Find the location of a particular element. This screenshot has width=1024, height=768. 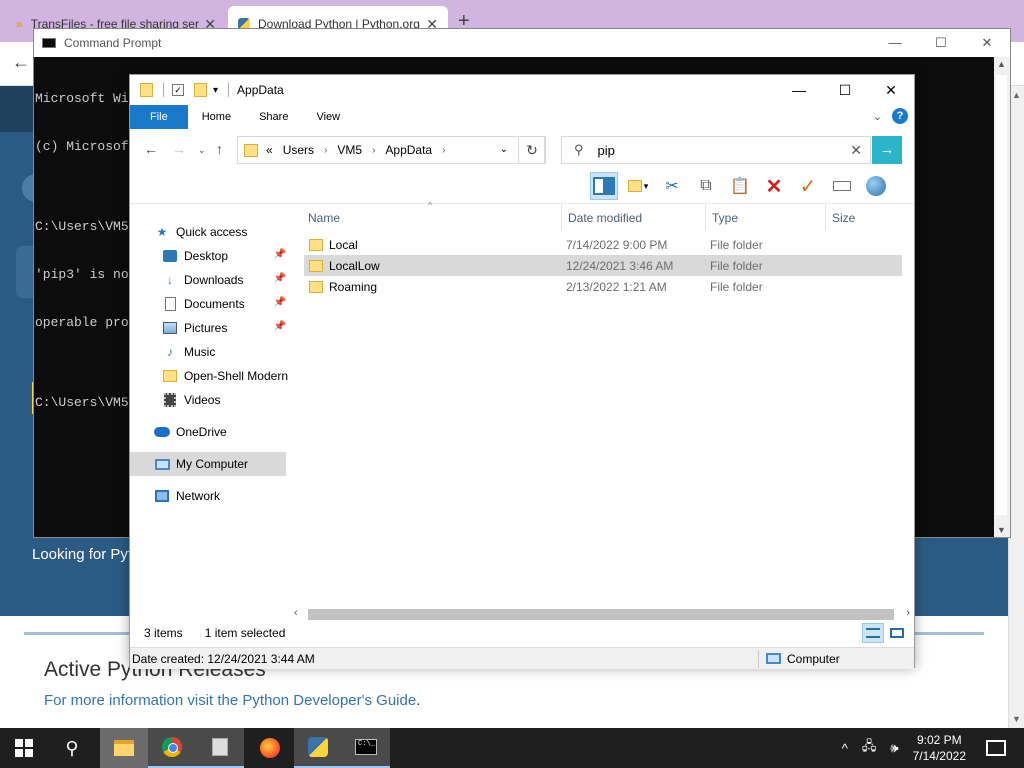

scroll-right-icon: › is located at coordinates (908, 613).